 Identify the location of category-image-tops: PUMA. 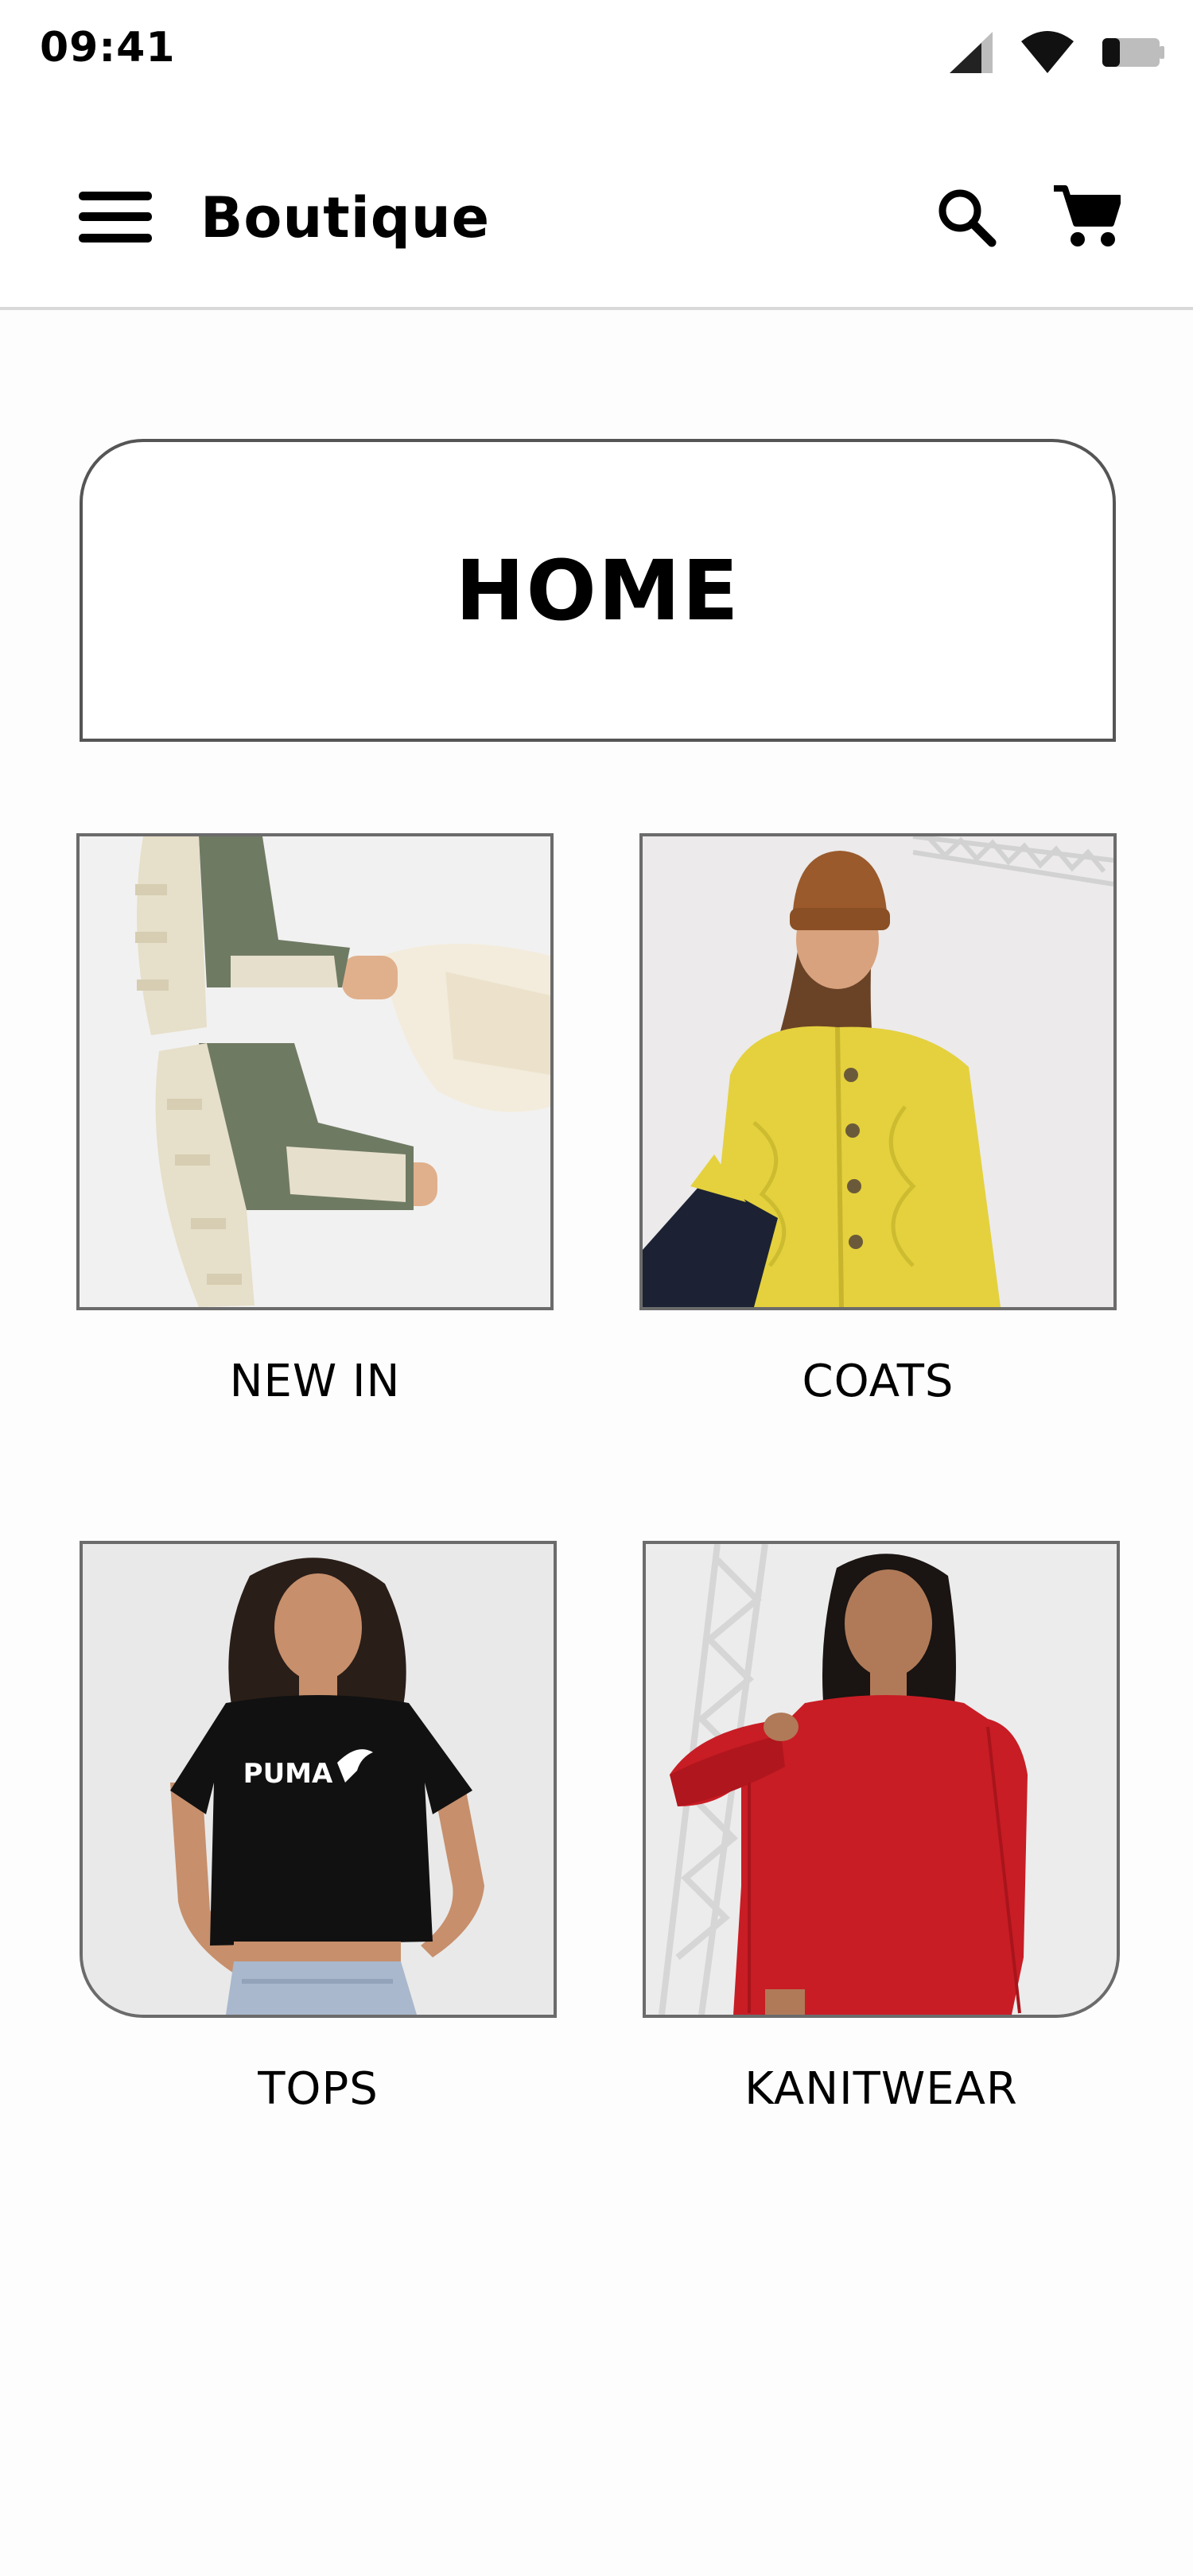
(318, 1779).